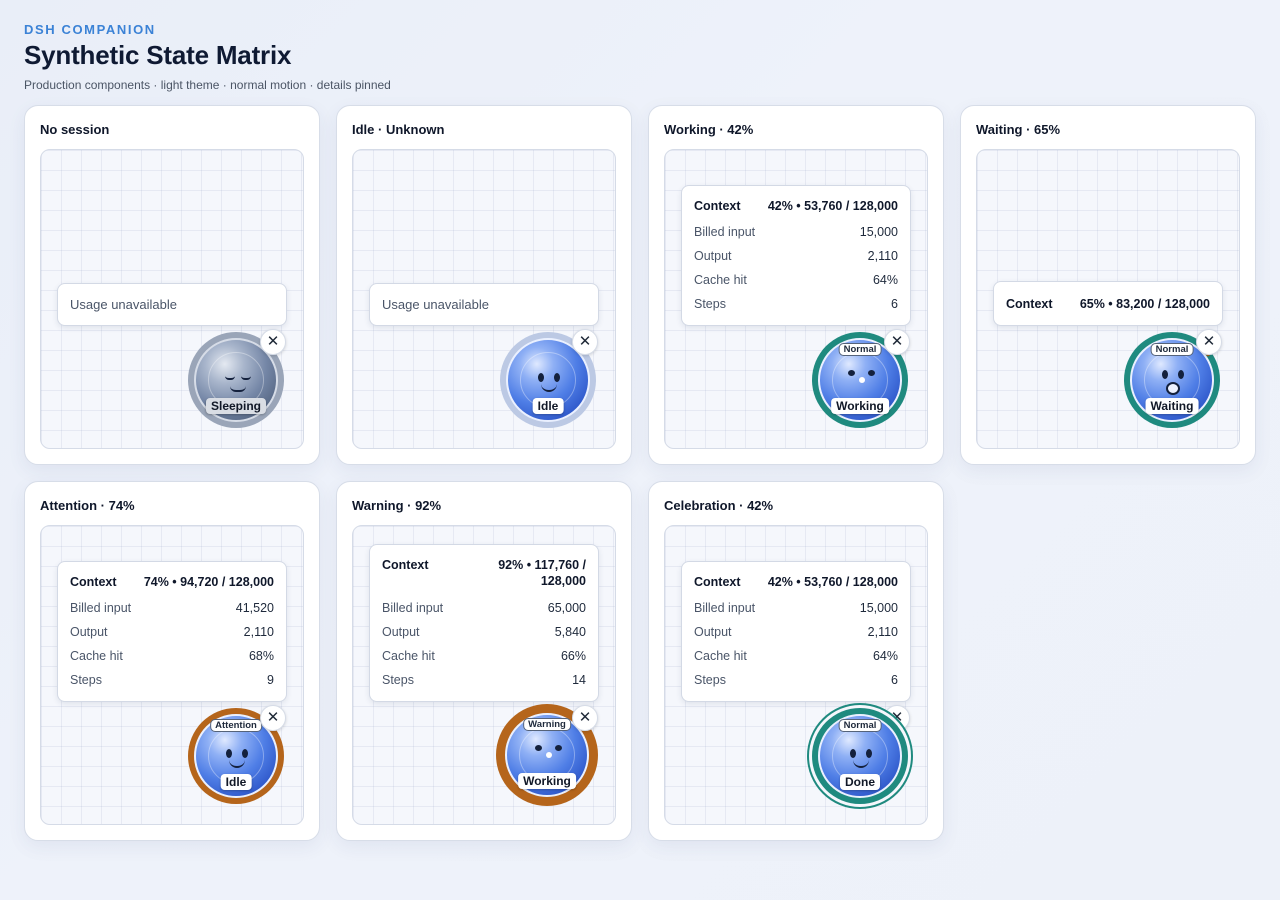  I want to click on card-title: Attention · 74%, so click(87, 505).